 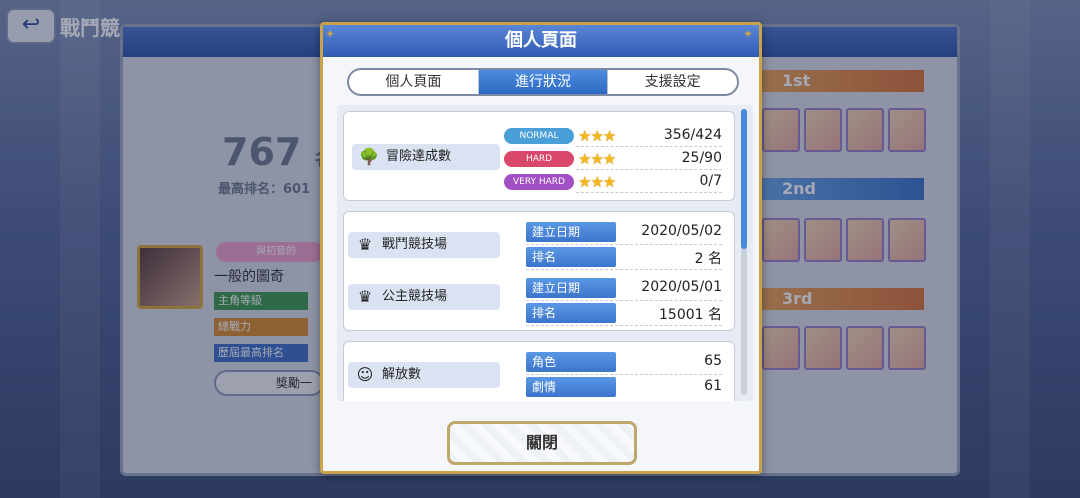 I want to click on character-portrait-icon: ☺, so click(x=365, y=374).